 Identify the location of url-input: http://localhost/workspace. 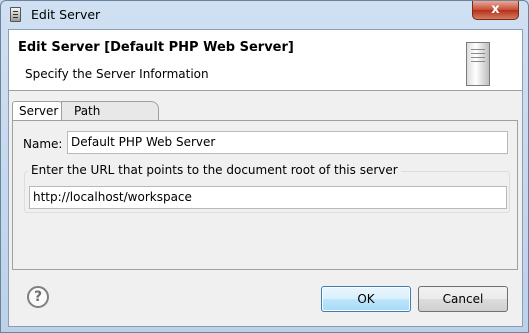
(268, 197).